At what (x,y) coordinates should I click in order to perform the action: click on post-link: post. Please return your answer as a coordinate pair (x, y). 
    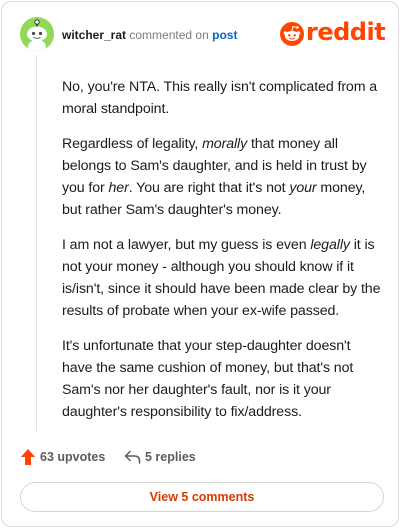
    Looking at the image, I should click on (224, 35).